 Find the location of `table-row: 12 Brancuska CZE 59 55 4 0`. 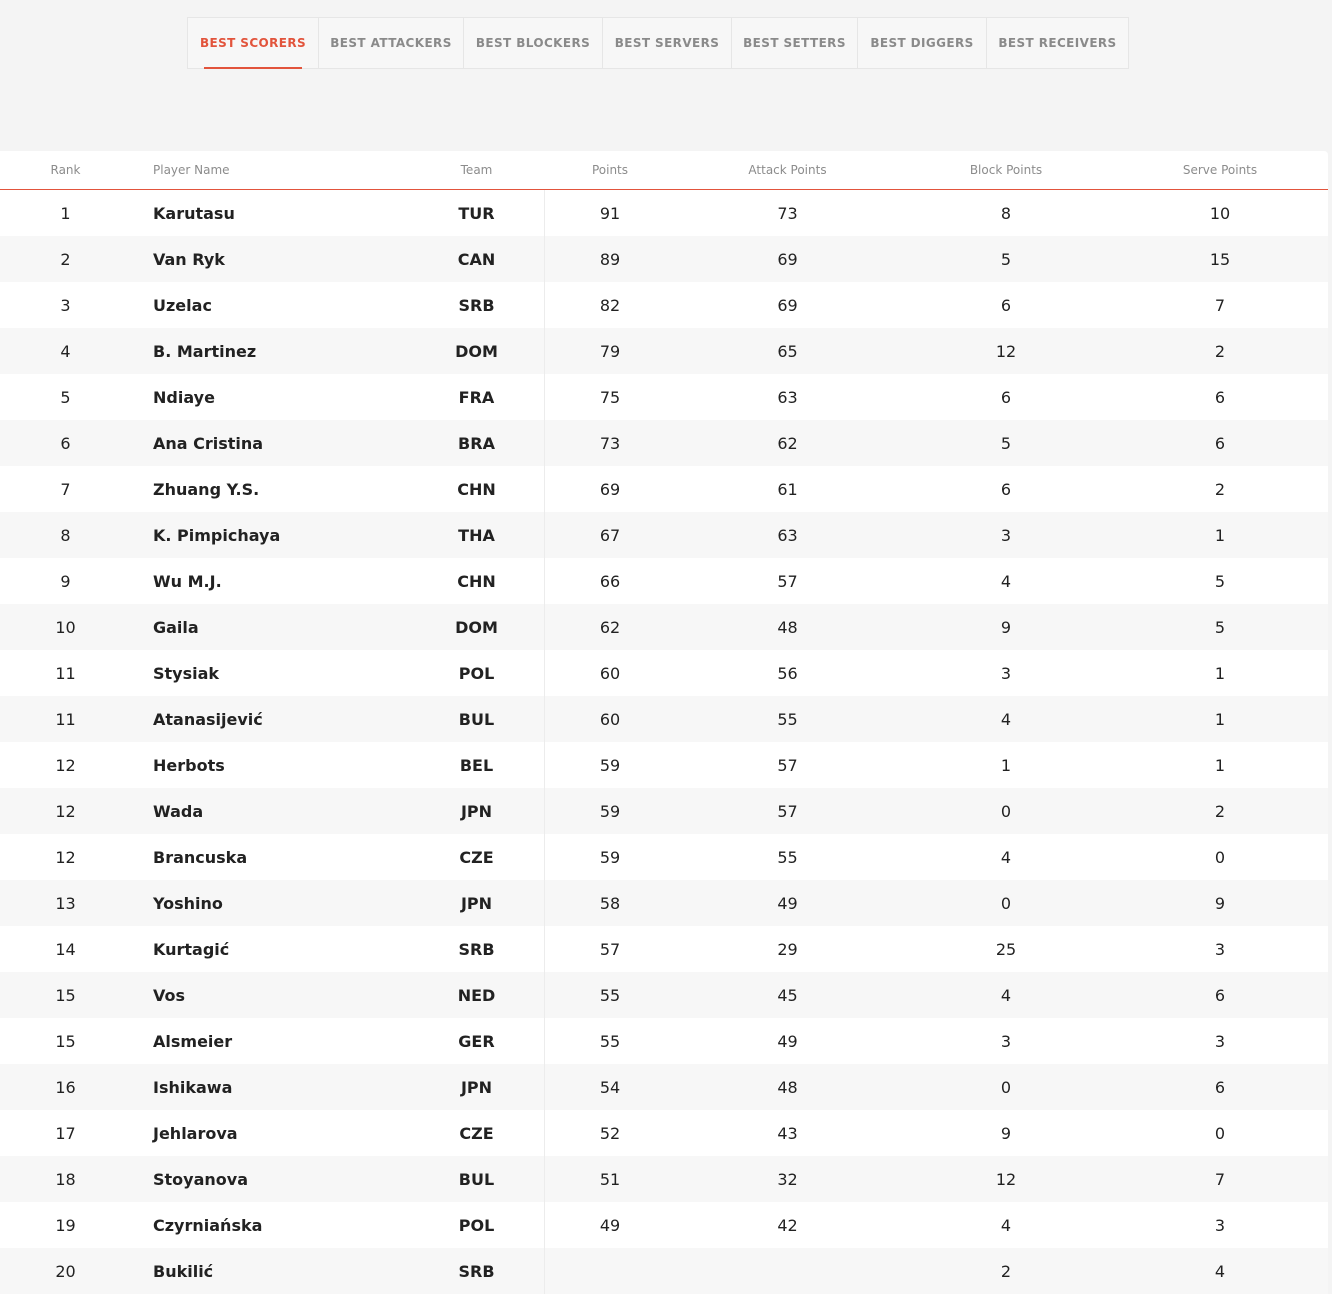

table-row: 12 Brancuska CZE 59 55 4 0 is located at coordinates (664, 857).